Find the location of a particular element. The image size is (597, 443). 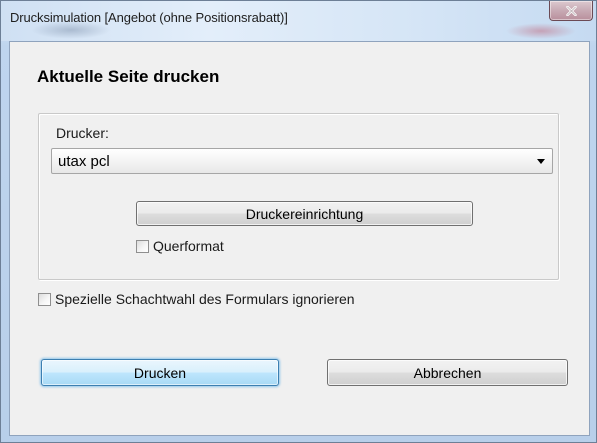

landscape-checkbox-row: Querformat is located at coordinates (180, 246).